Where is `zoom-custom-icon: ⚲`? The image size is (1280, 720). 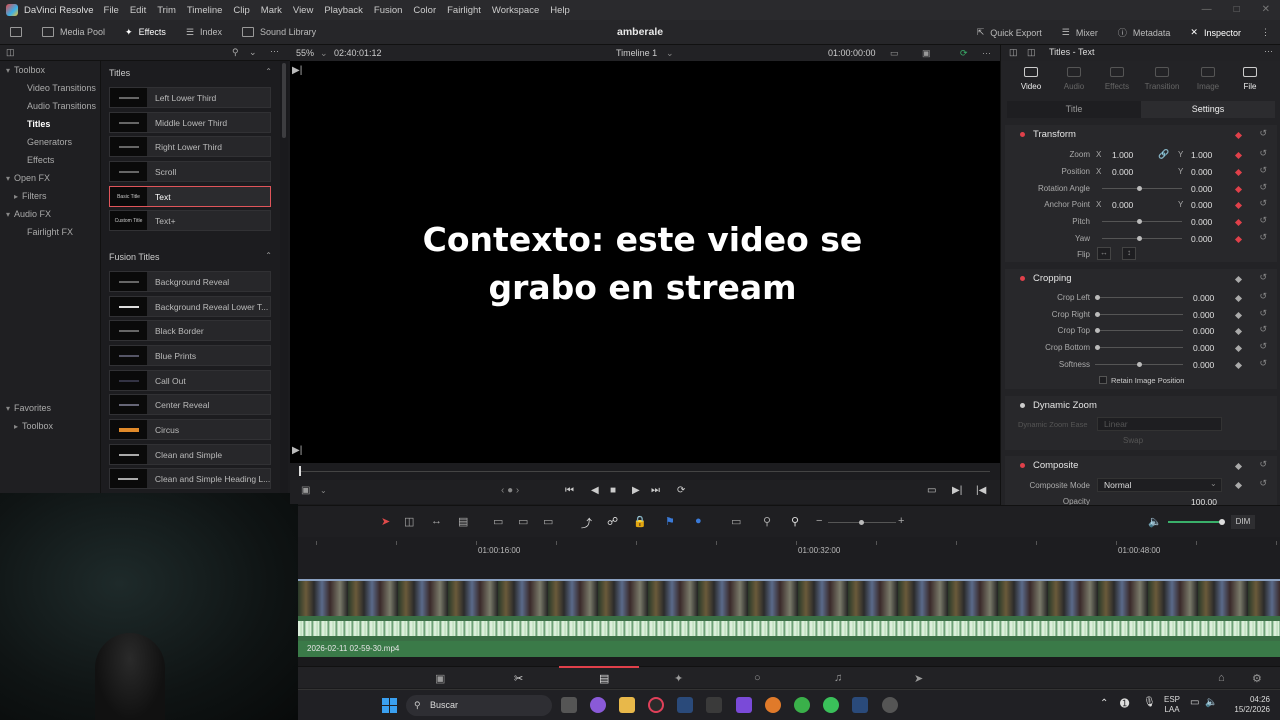 zoom-custom-icon: ⚲ is located at coordinates (795, 521).